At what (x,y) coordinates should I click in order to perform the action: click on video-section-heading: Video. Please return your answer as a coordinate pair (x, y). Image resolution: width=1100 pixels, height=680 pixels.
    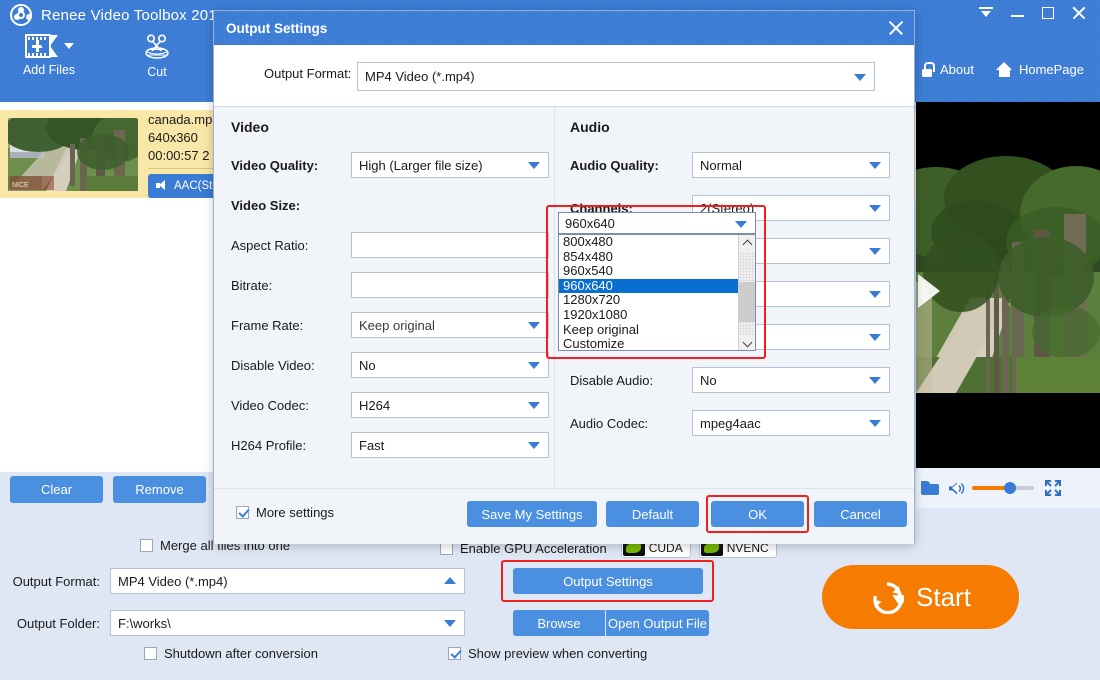
    Looking at the image, I should click on (250, 127).